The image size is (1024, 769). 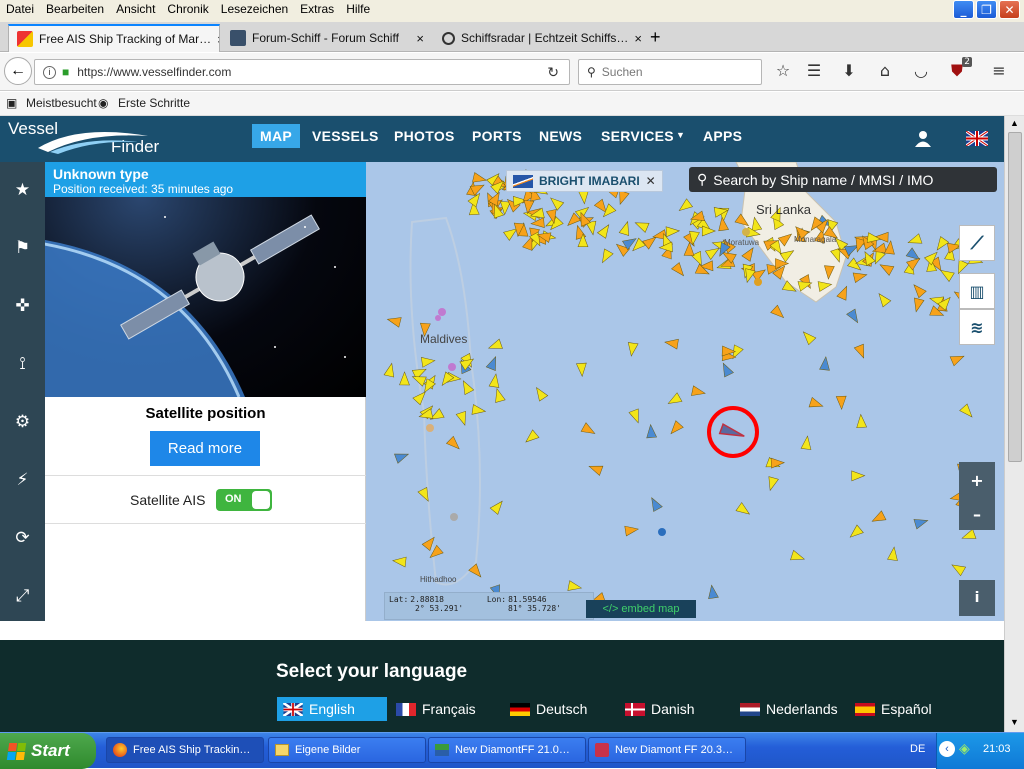 I want to click on language-french: Français, so click(x=436, y=709).